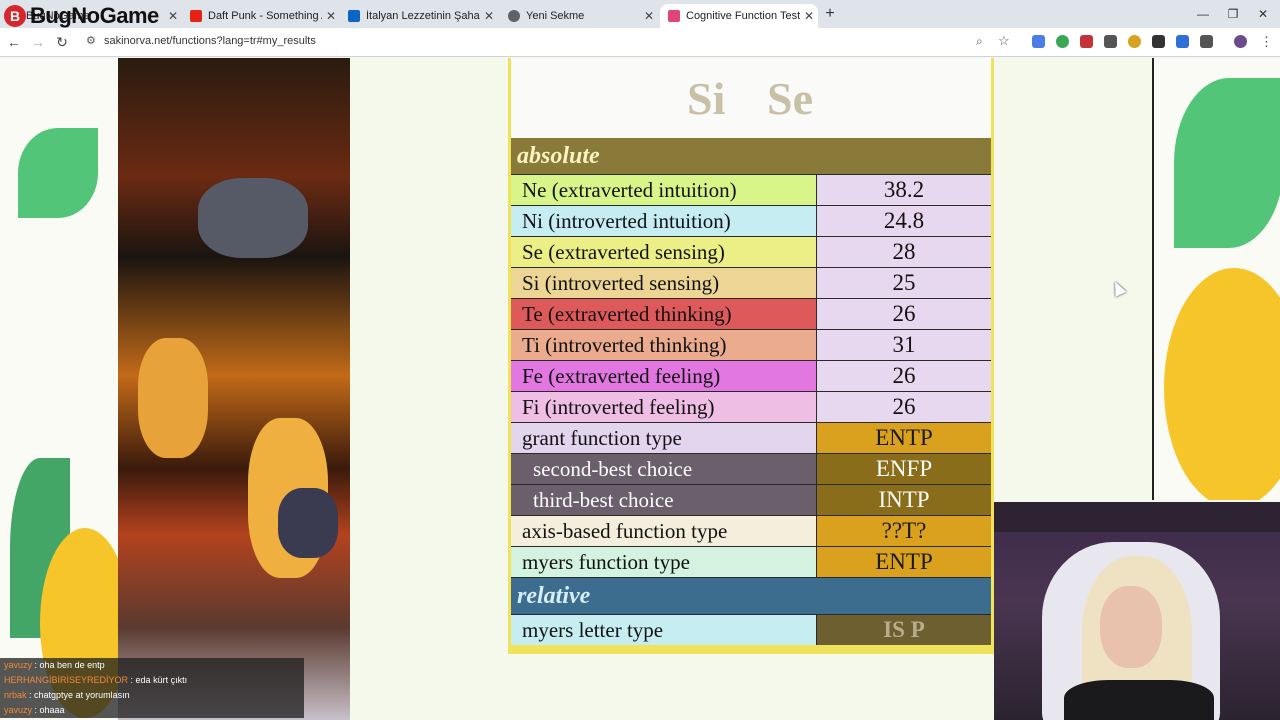  What do you see at coordinates (664, 438) in the screenshot?
I see `grant-type-label: grant function type` at bounding box center [664, 438].